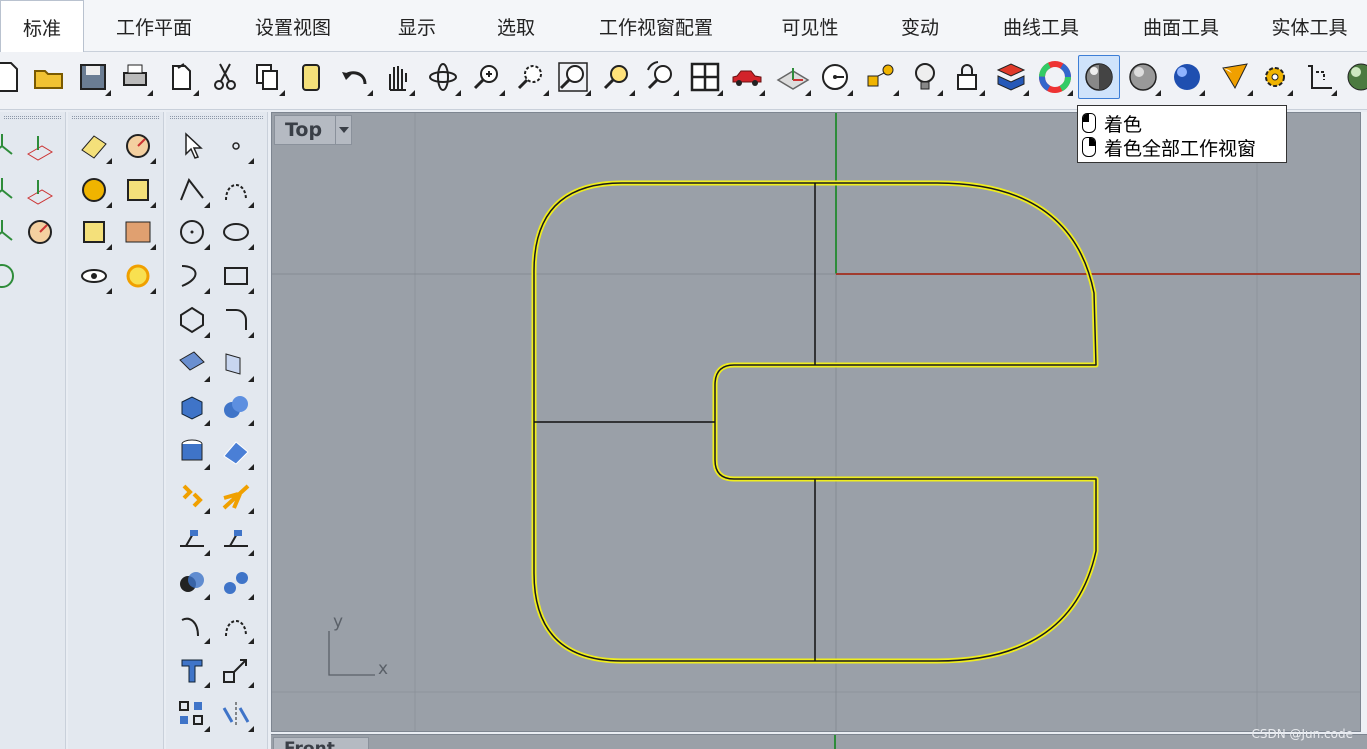  I want to click on cylinder-icon, so click(192, 452).